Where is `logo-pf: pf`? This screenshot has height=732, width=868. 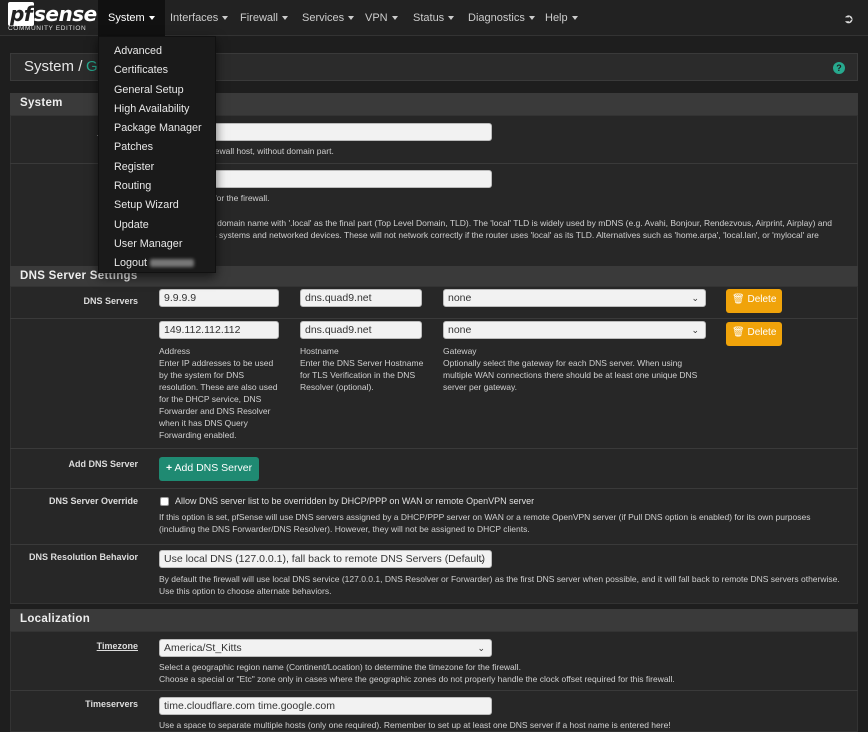 logo-pf: pf is located at coordinates (21, 14).